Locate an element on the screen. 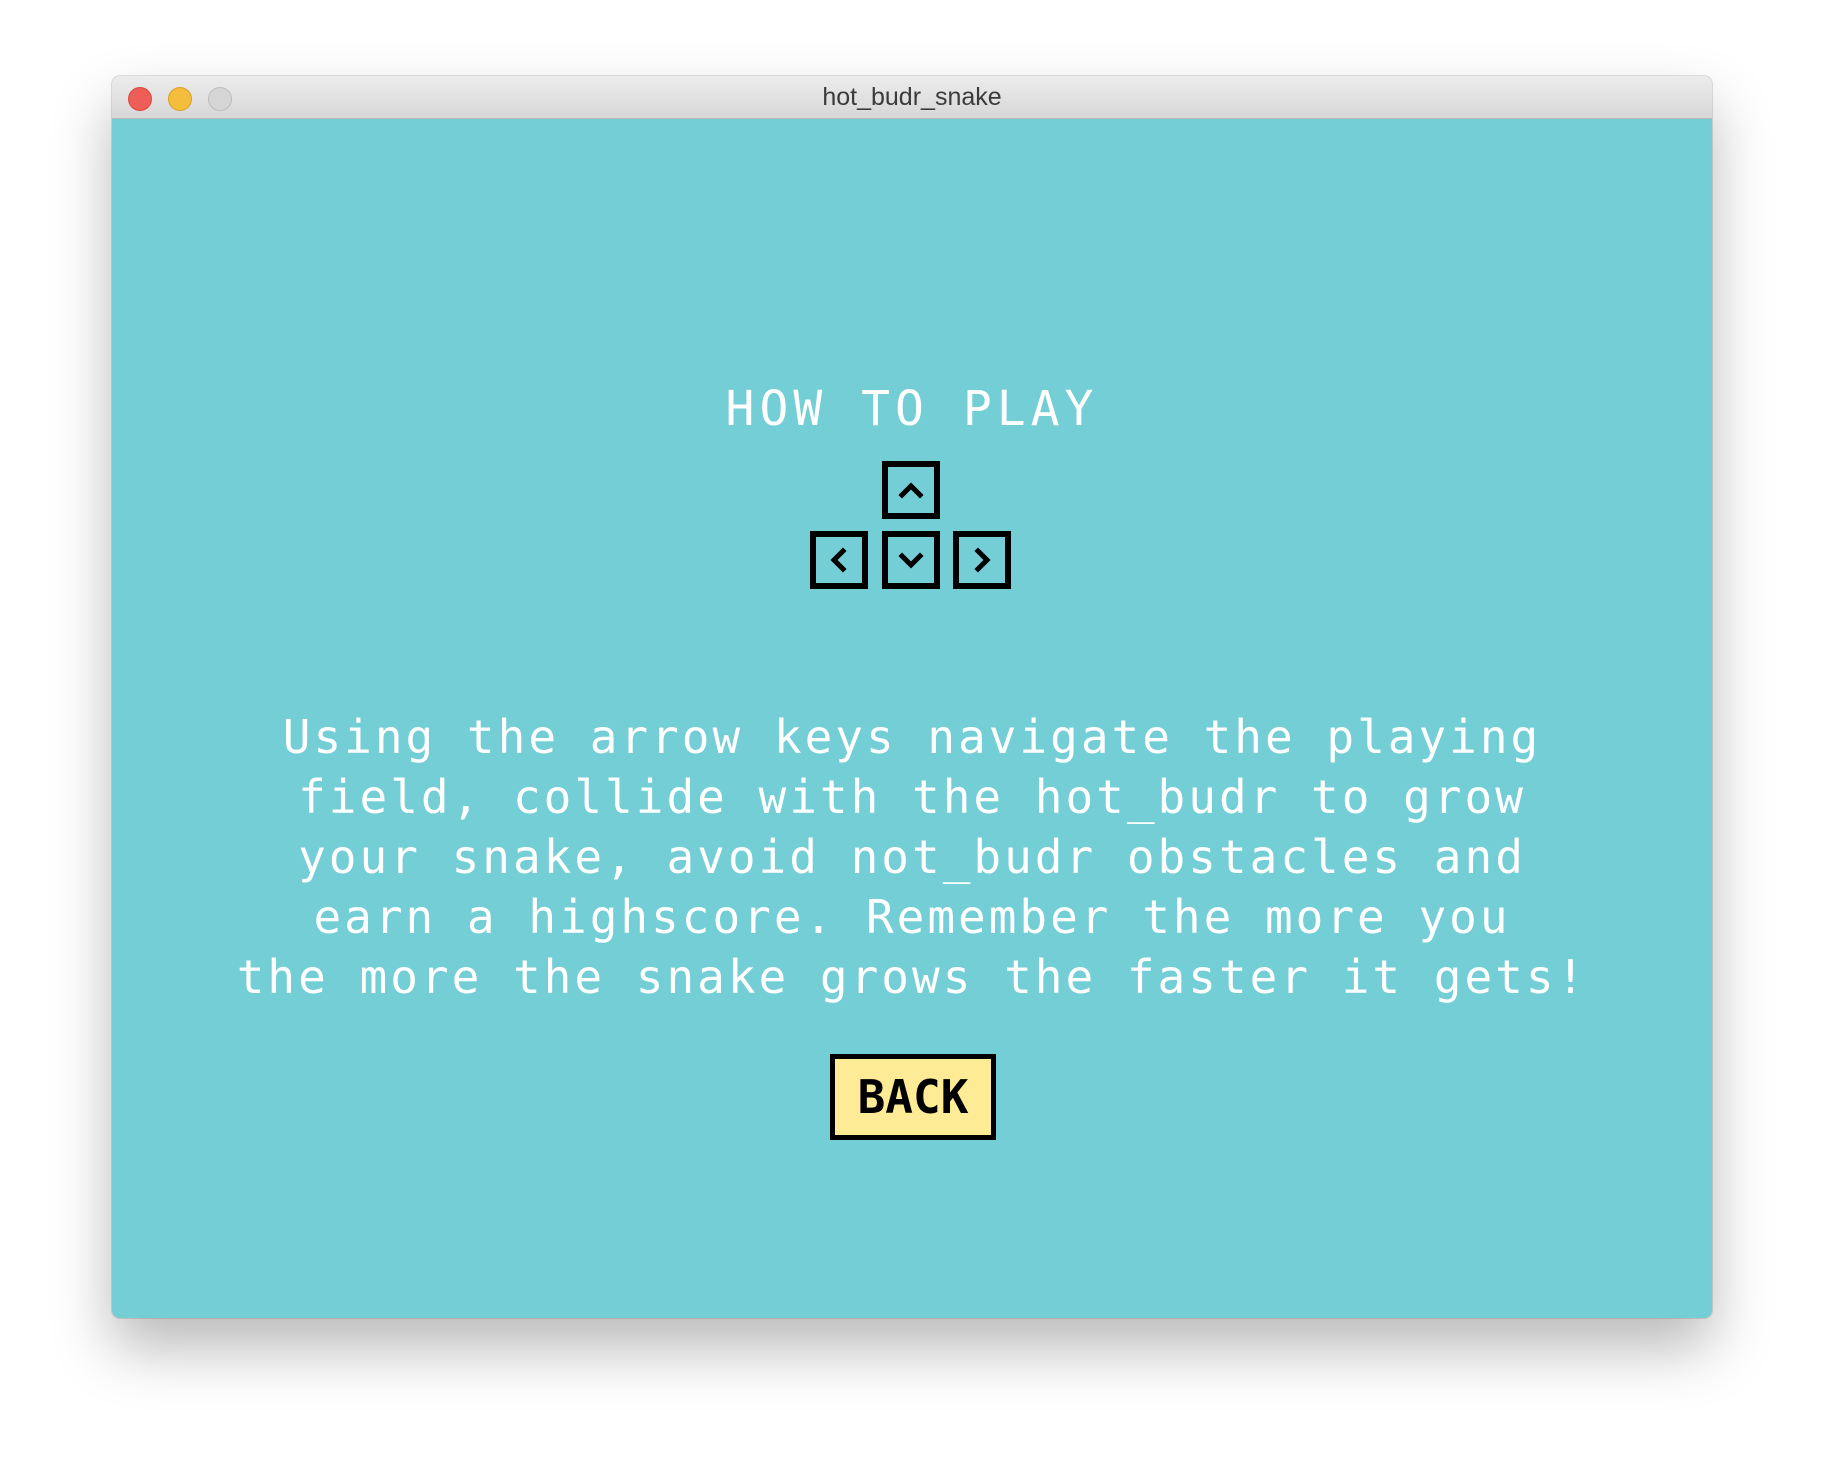  title-bar: hot_budr_snake is located at coordinates (912, 97).